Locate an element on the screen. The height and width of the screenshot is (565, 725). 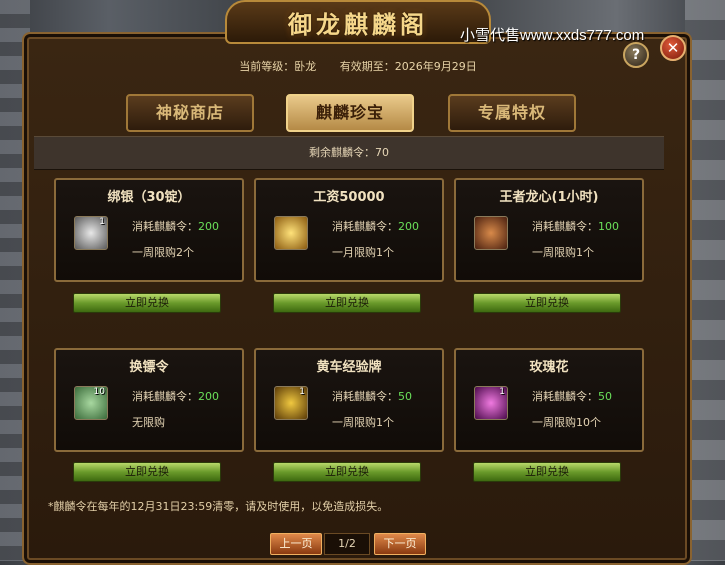
rose-icon: 1 is located at coordinates (491, 403).